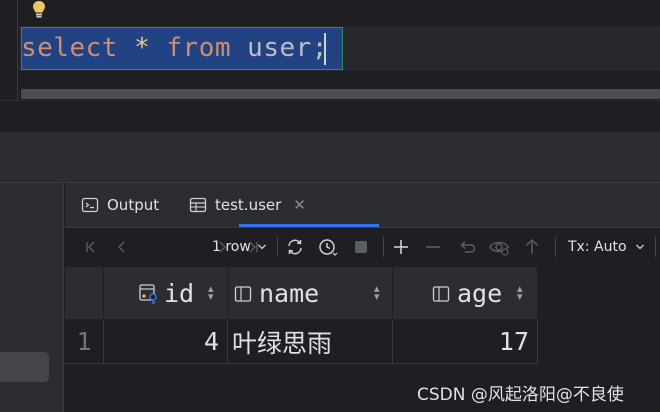  What do you see at coordinates (289, 293) in the screenshot?
I see `column-header-label: name` at bounding box center [289, 293].